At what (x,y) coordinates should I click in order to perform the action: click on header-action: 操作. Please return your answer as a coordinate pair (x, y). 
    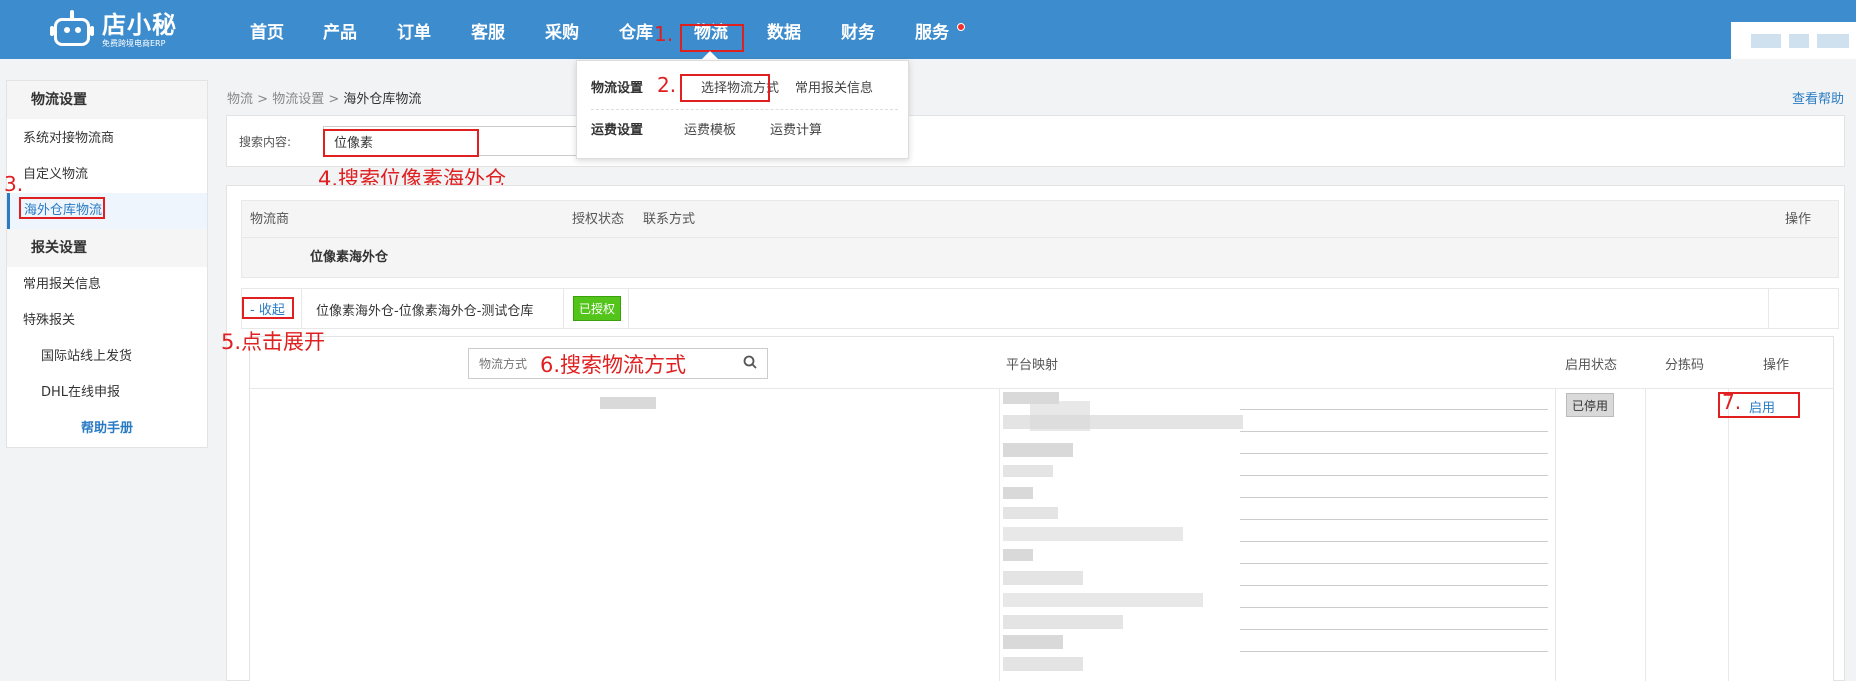
    Looking at the image, I should click on (1798, 219).